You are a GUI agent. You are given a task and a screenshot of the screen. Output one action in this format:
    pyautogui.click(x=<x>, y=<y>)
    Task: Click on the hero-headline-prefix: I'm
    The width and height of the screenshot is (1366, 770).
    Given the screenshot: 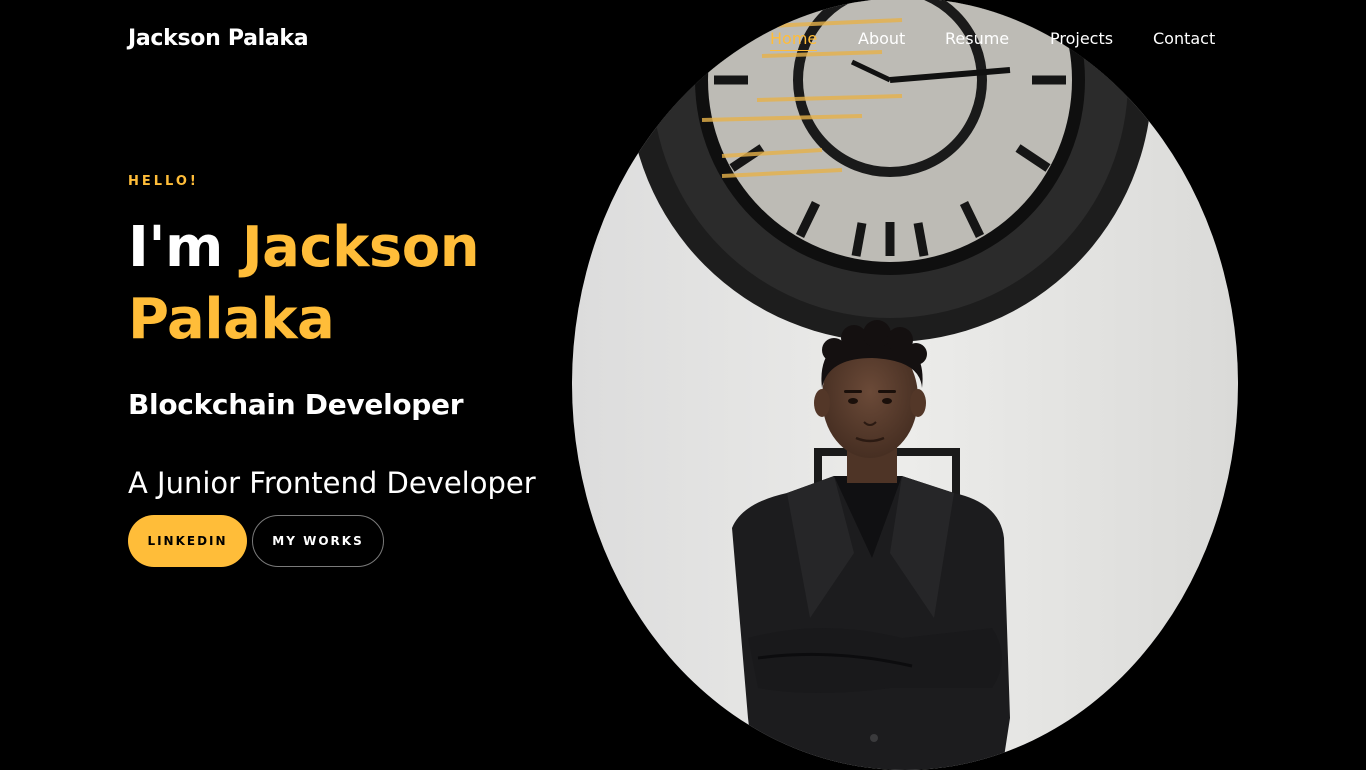 What is the action you would take?
    pyautogui.click(x=185, y=247)
    